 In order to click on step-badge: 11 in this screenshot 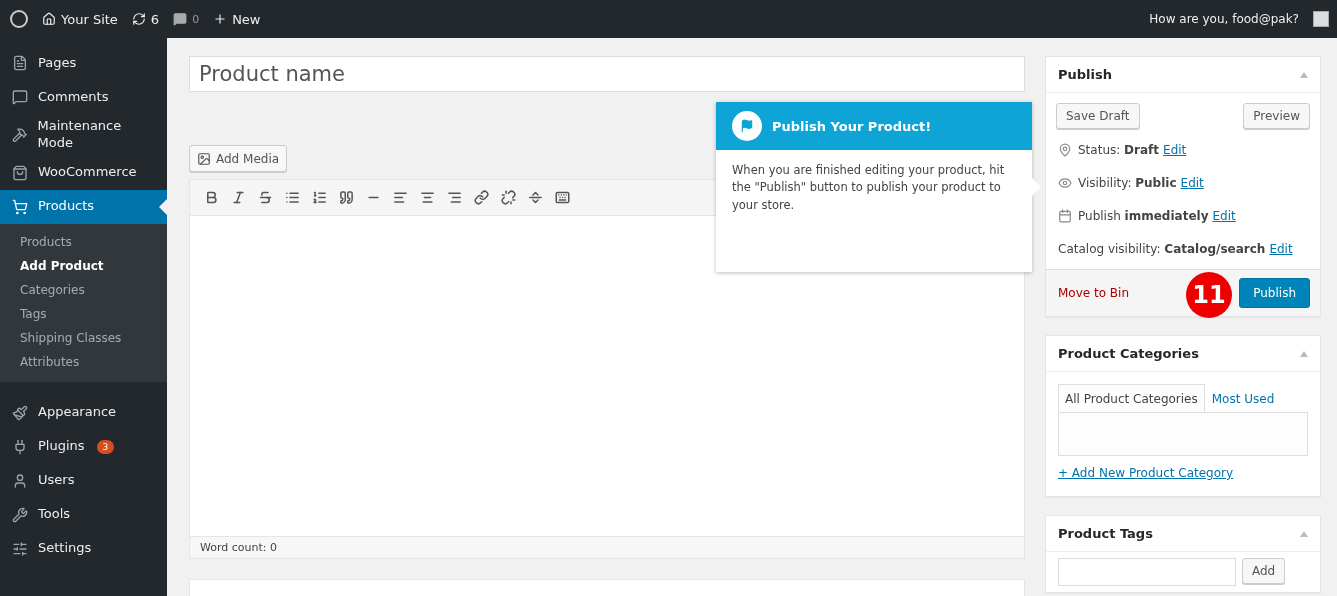, I will do `click(1209, 295)`.